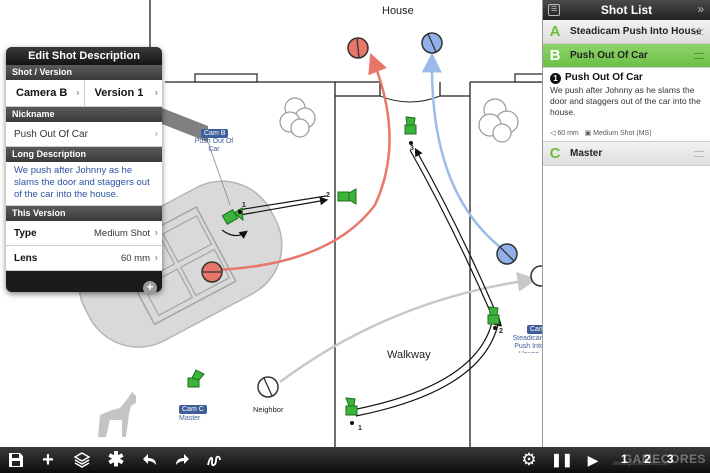  Describe the element at coordinates (268, 409) in the screenshot. I see `neighbor-label: Neighbor` at that location.